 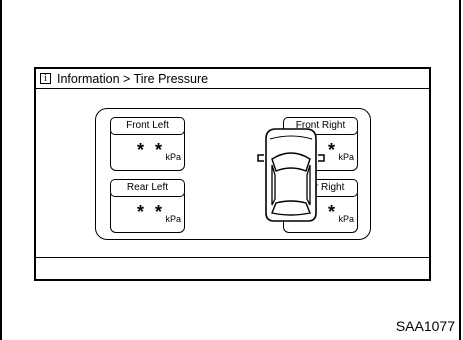 What do you see at coordinates (232, 79) in the screenshot?
I see `screen-header: i Information > Tire Pressure` at bounding box center [232, 79].